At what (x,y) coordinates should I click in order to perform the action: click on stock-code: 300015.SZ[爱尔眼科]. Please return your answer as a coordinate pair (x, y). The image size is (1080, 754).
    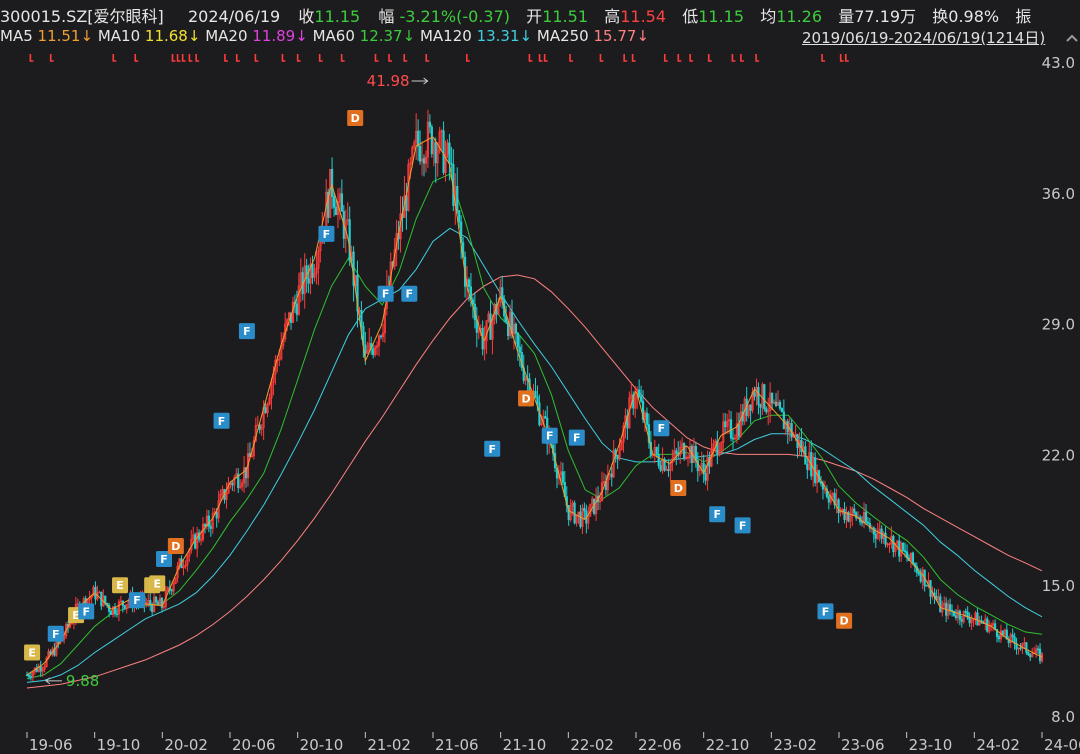
    Looking at the image, I should click on (82, 16).